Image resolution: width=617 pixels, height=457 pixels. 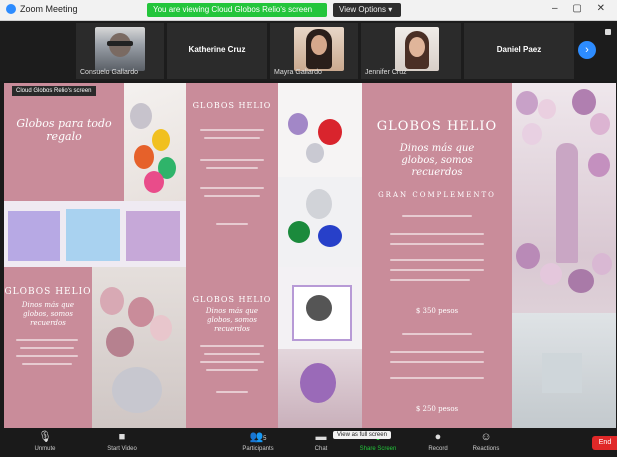 I want to click on flyer-price: $ 250 pesos, so click(x=437, y=409).